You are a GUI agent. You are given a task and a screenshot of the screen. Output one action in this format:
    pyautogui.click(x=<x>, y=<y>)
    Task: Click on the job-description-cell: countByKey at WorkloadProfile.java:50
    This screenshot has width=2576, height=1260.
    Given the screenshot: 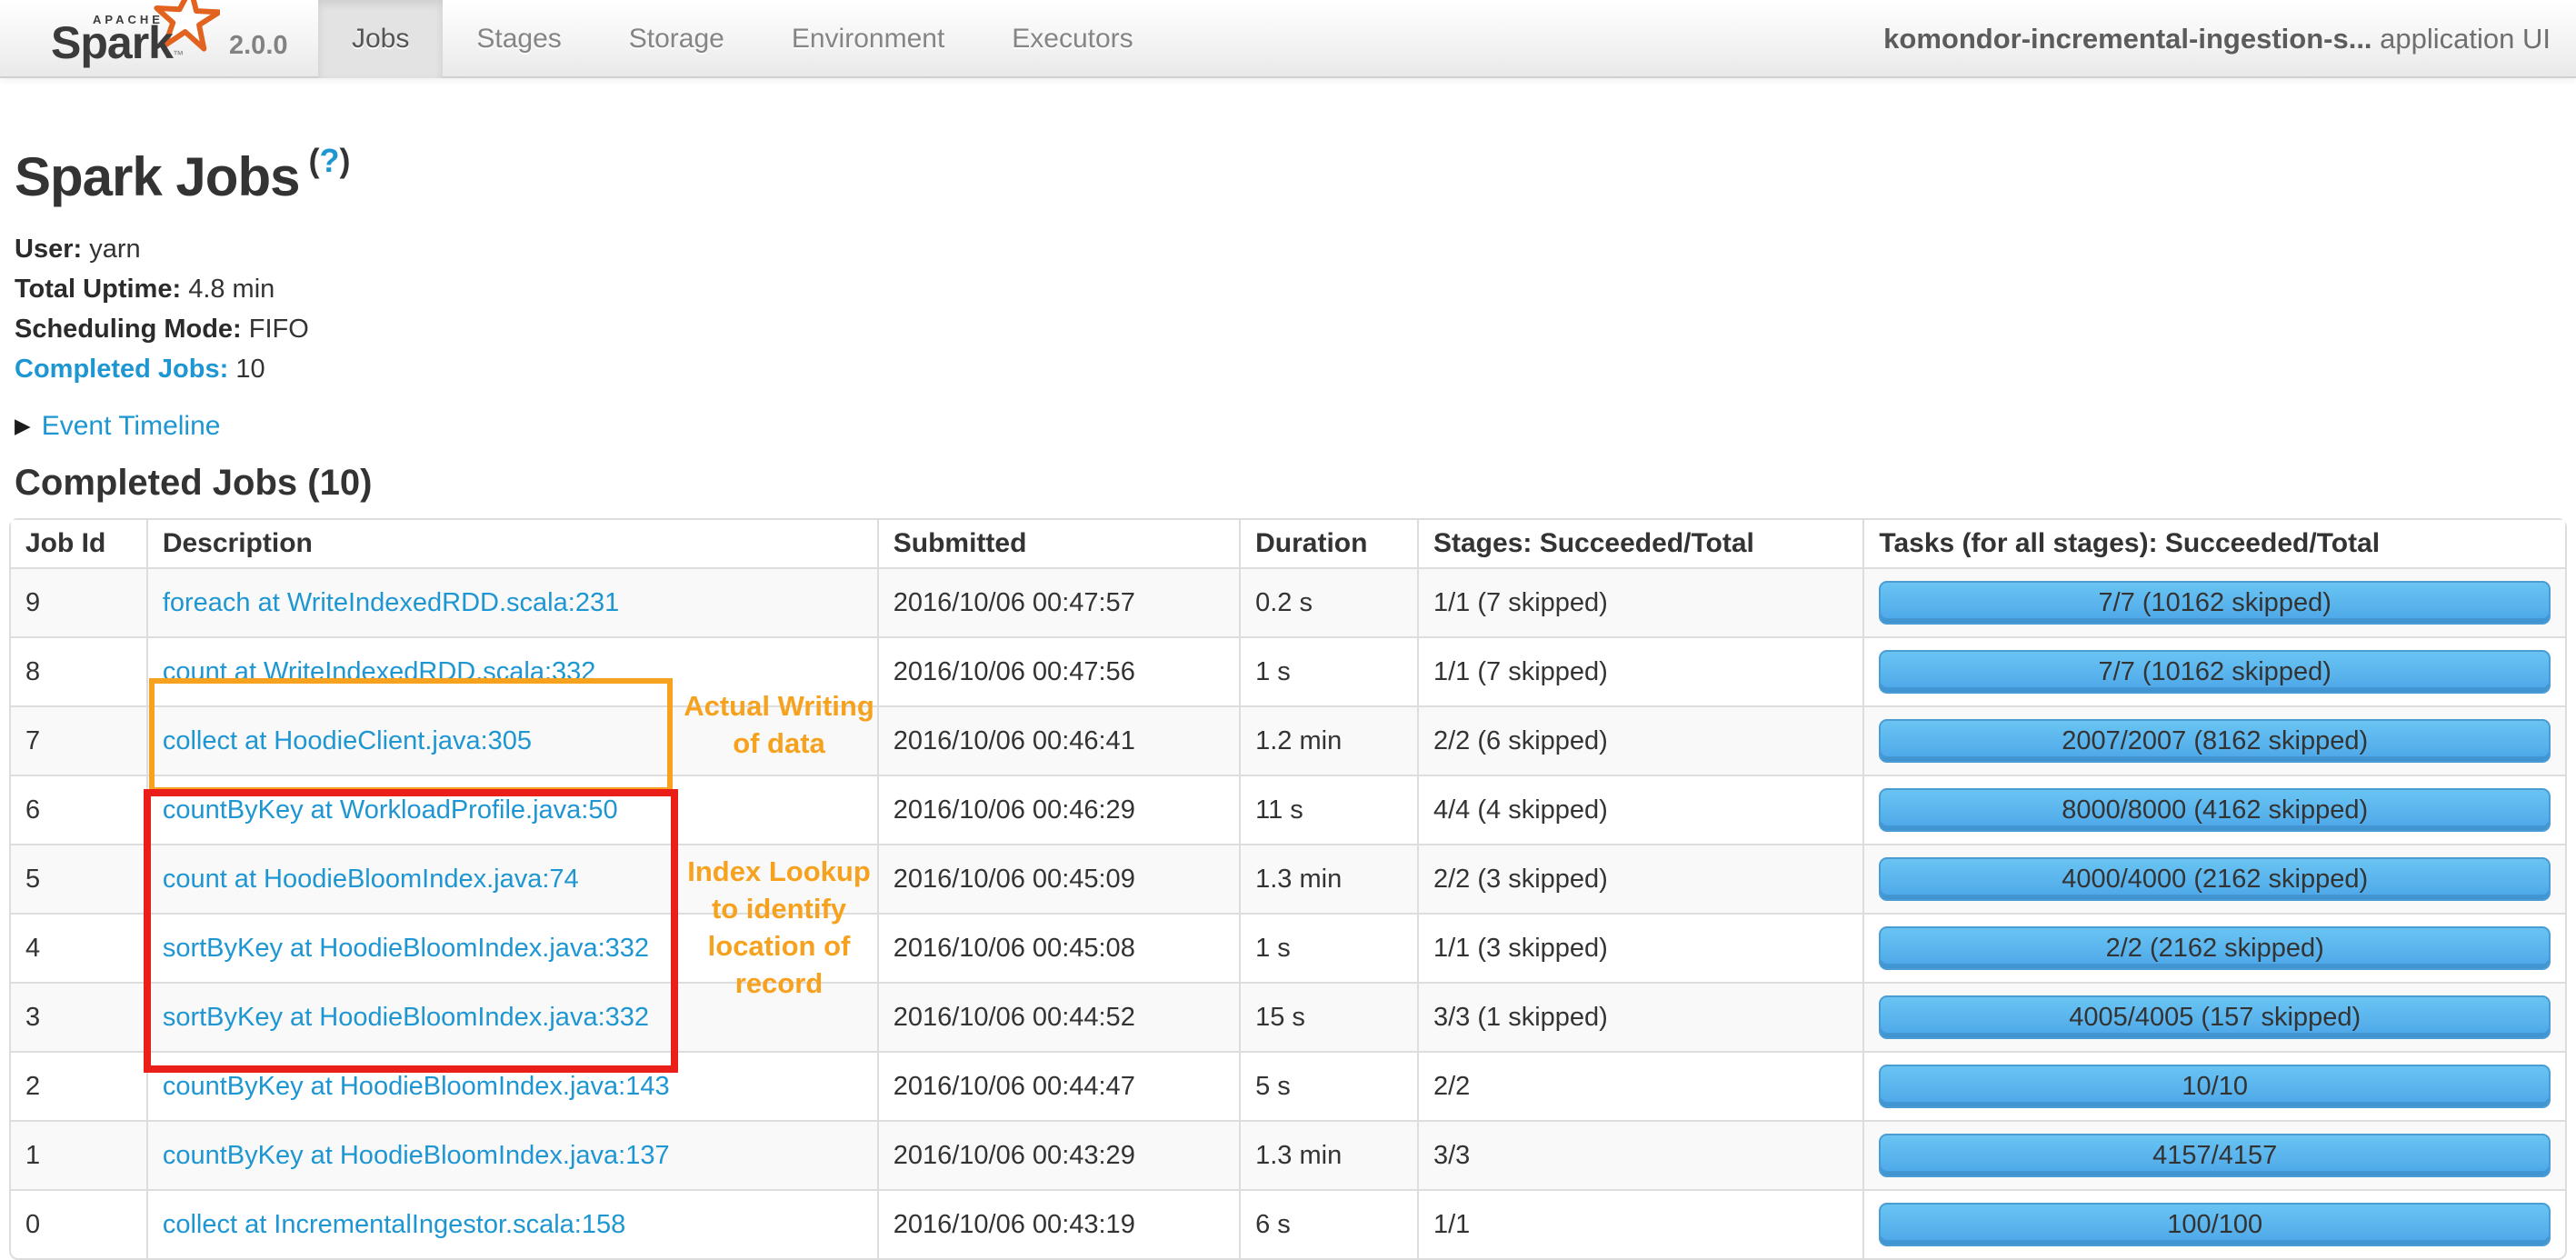 What is the action you would take?
    pyautogui.click(x=512, y=810)
    